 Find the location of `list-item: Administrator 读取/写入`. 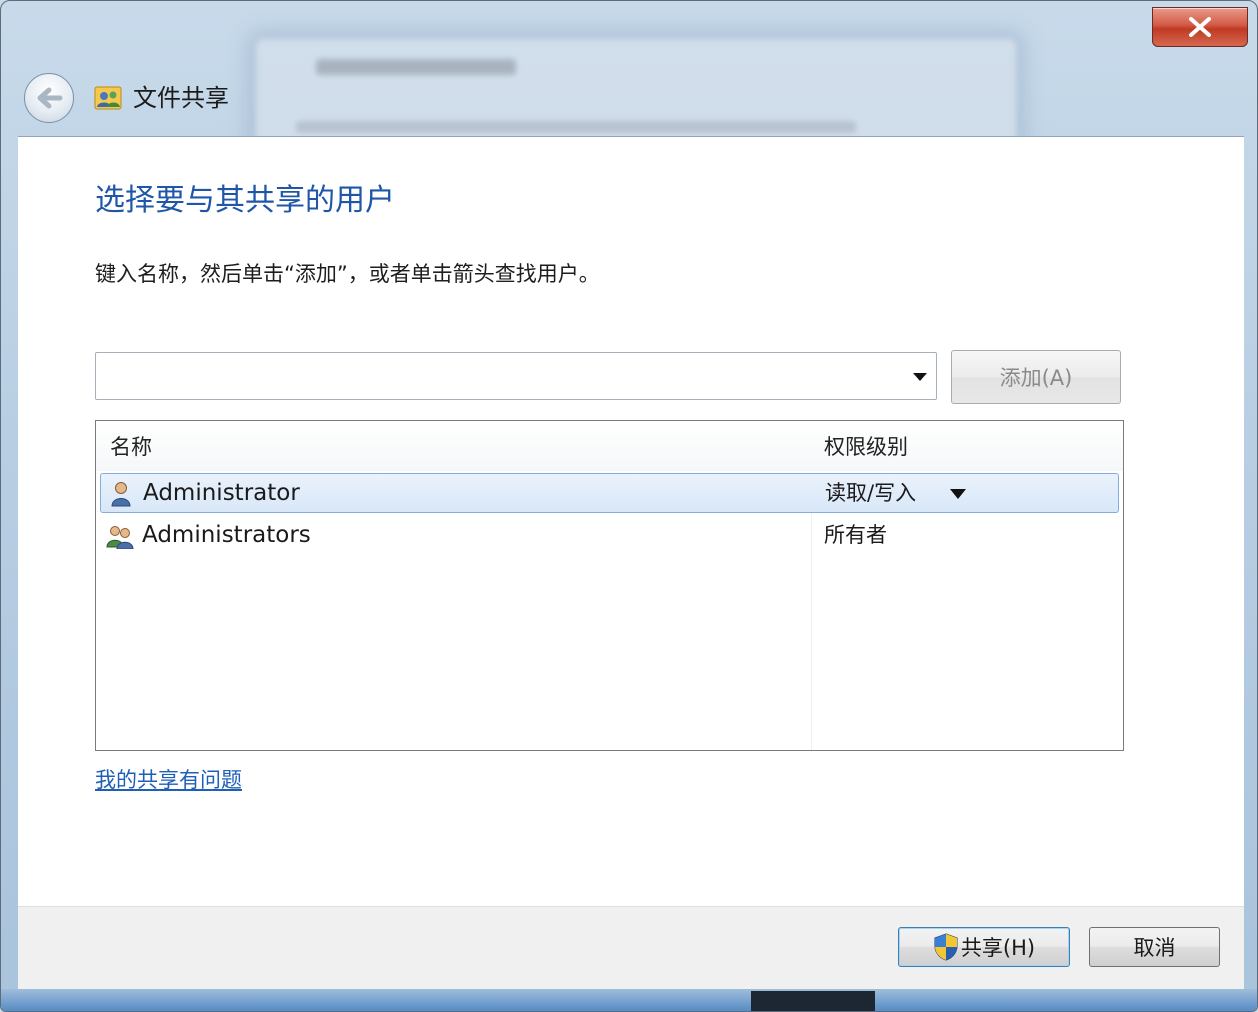

list-item: Administrator 读取/写入 is located at coordinates (609, 493).